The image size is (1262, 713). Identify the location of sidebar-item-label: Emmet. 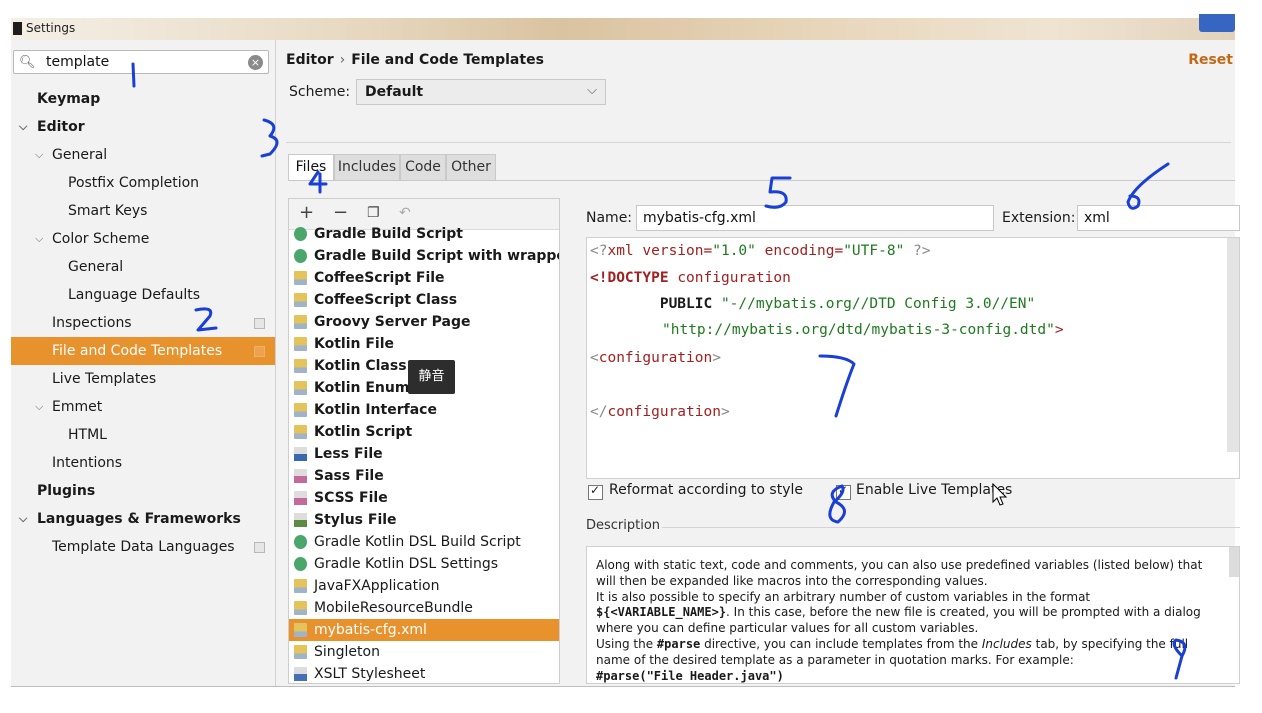
(77, 407).